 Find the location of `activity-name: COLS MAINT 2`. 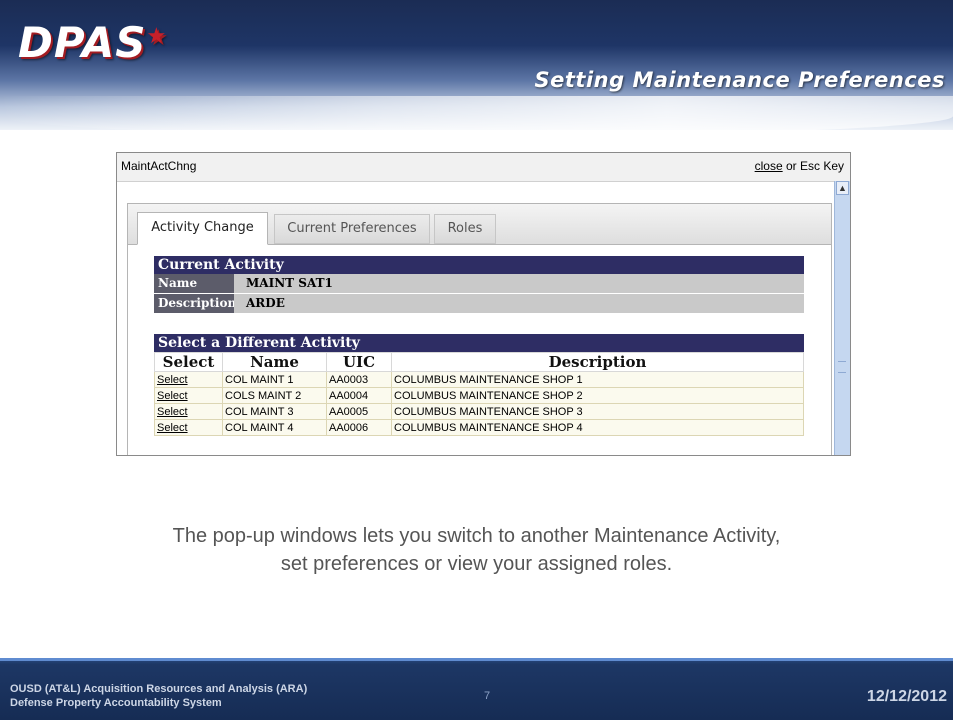

activity-name: COLS MAINT 2 is located at coordinates (274, 395).